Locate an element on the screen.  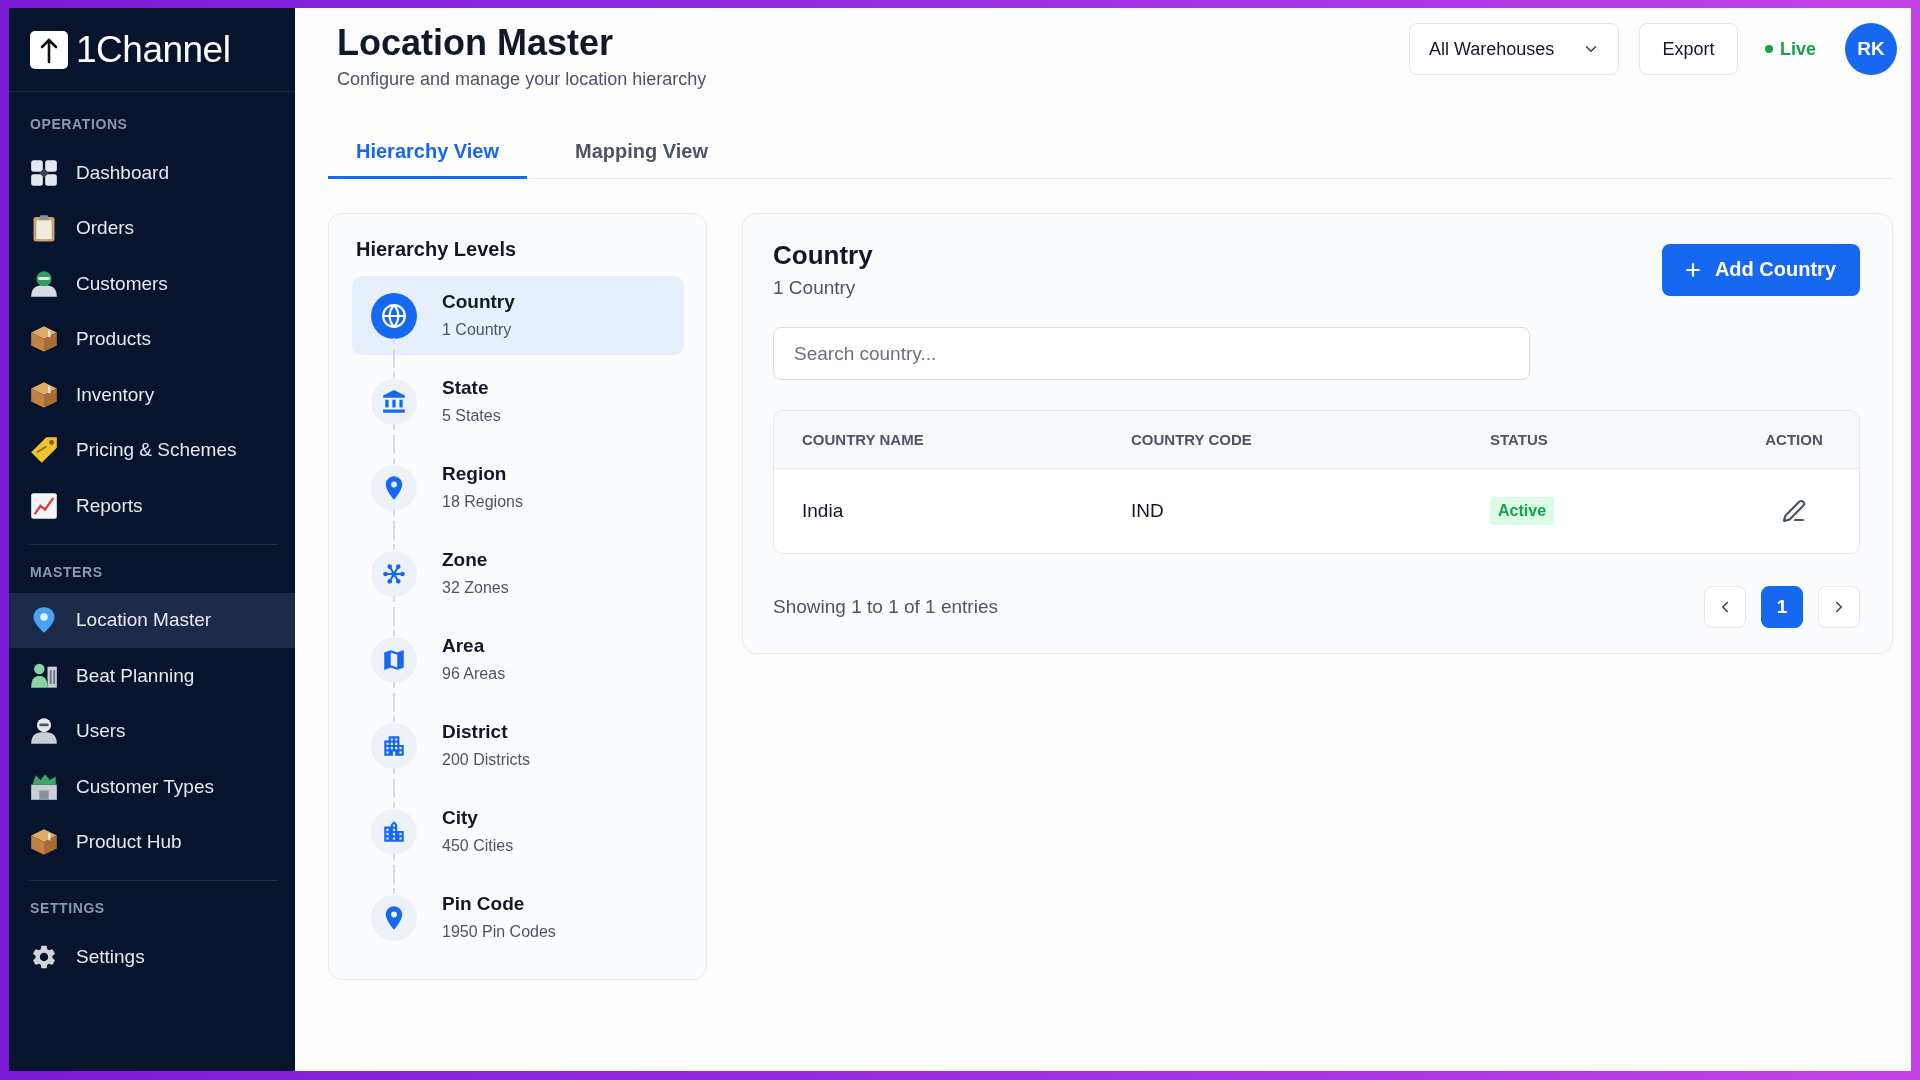
people-icon is located at coordinates (44, 675).